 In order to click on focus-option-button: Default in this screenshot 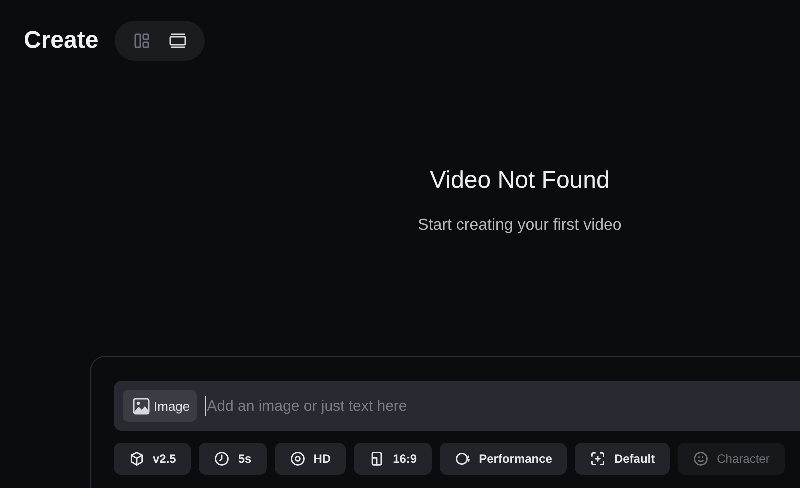, I will do `click(622, 459)`.